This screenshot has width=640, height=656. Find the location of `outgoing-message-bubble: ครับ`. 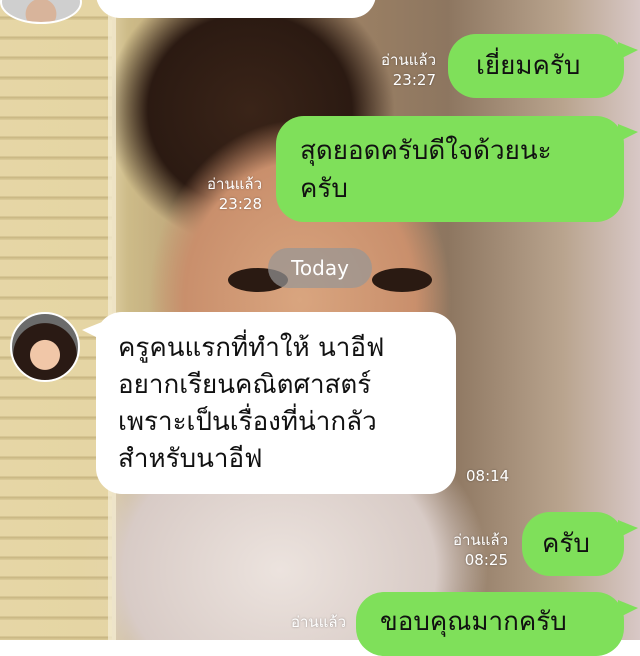

outgoing-message-bubble: ครับ is located at coordinates (580, 544).